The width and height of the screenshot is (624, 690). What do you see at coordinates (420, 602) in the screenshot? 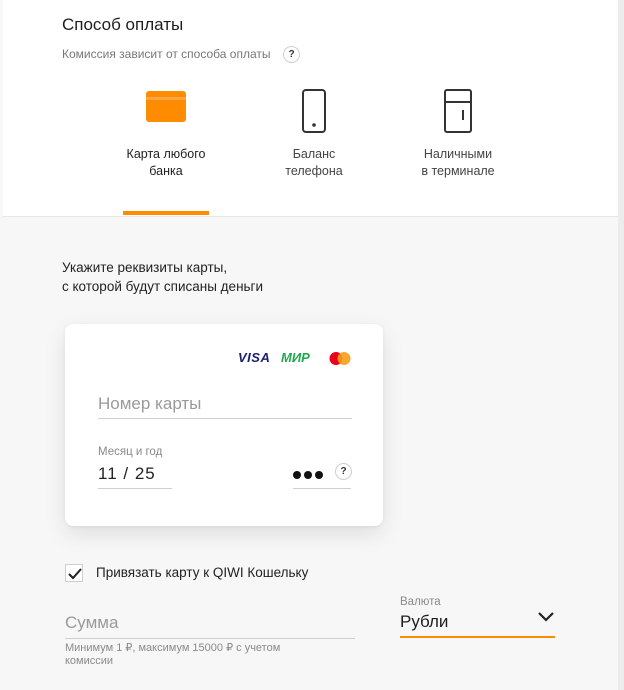
I see `currency-label: Валюта` at bounding box center [420, 602].